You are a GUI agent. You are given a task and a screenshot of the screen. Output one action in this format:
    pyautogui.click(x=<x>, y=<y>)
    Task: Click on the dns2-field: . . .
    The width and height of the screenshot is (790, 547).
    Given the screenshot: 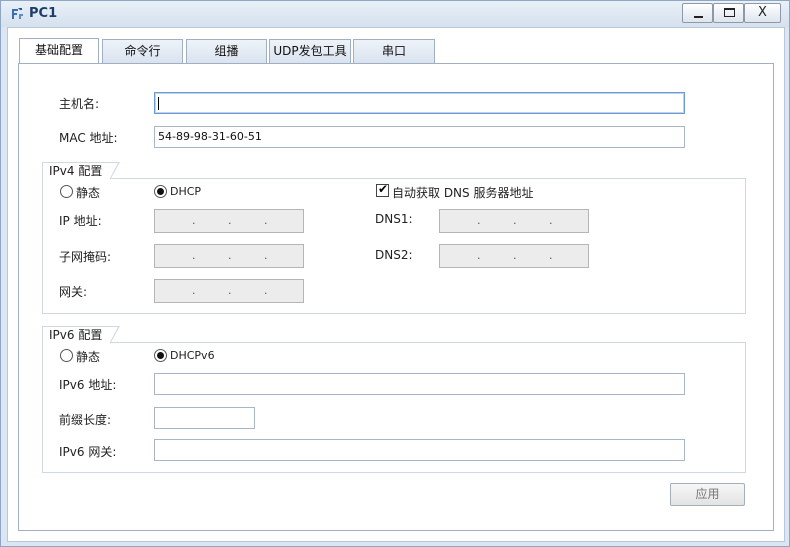 What is the action you would take?
    pyautogui.click(x=514, y=256)
    